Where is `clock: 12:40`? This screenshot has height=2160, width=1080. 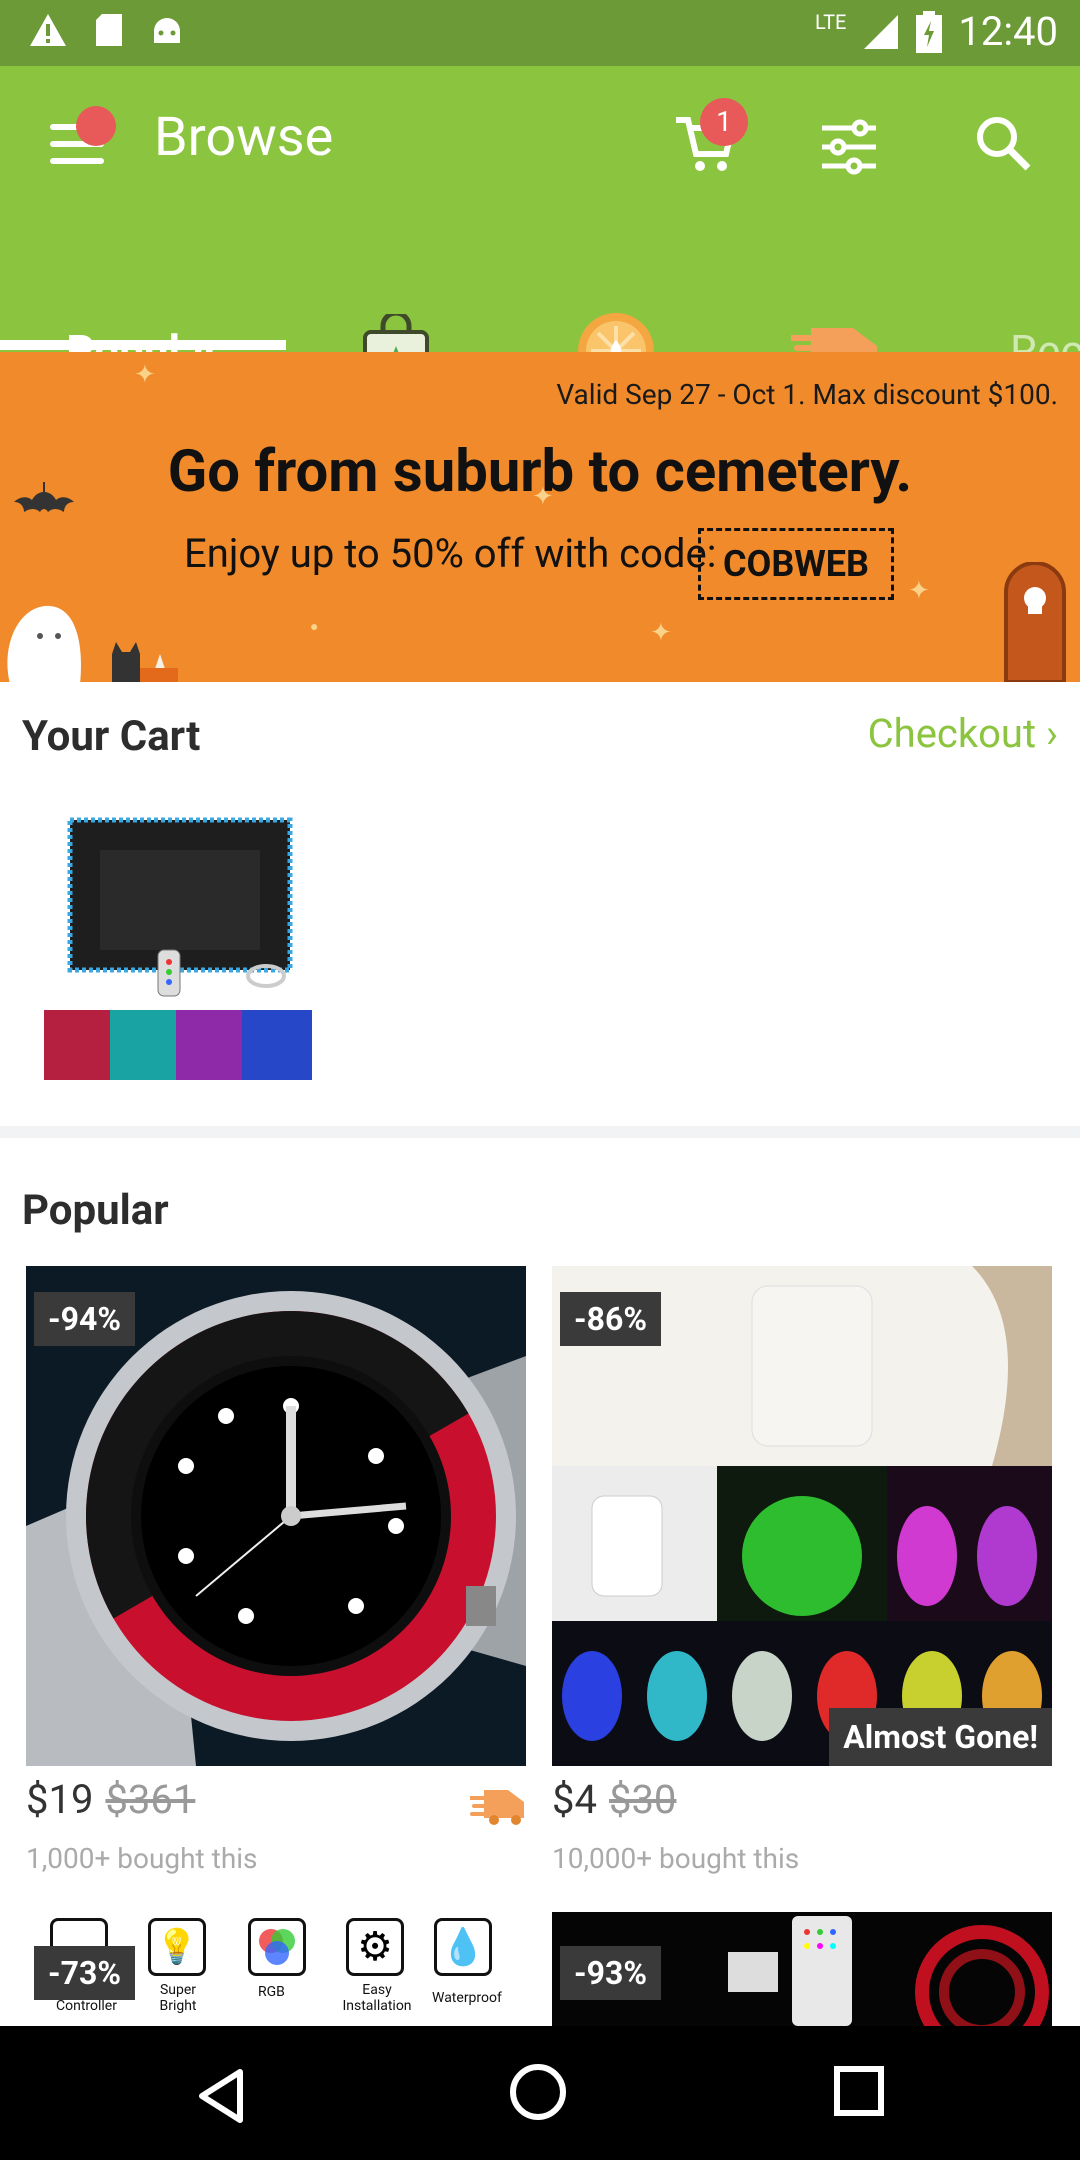 clock: 12:40 is located at coordinates (1008, 31).